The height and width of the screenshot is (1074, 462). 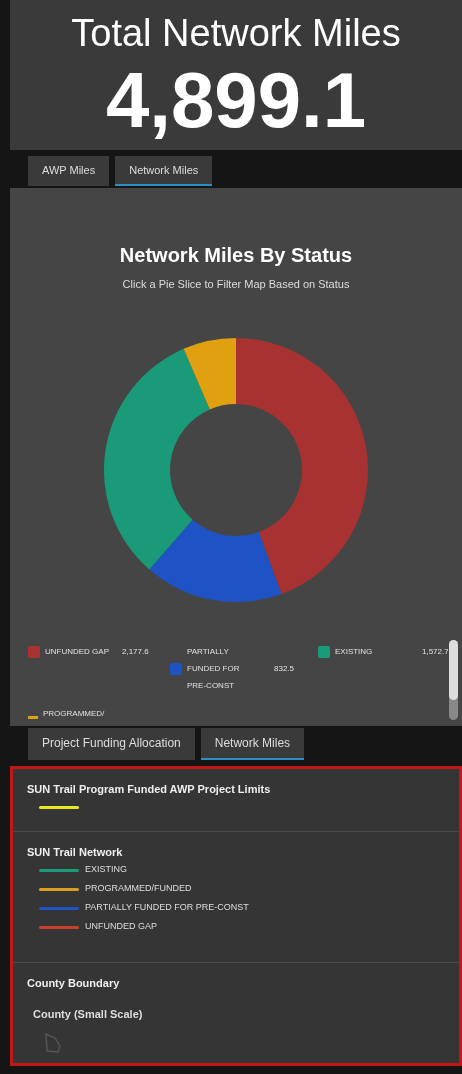 What do you see at coordinates (74, 714) in the screenshot?
I see `legend-label: PROGRAMMED/` at bounding box center [74, 714].